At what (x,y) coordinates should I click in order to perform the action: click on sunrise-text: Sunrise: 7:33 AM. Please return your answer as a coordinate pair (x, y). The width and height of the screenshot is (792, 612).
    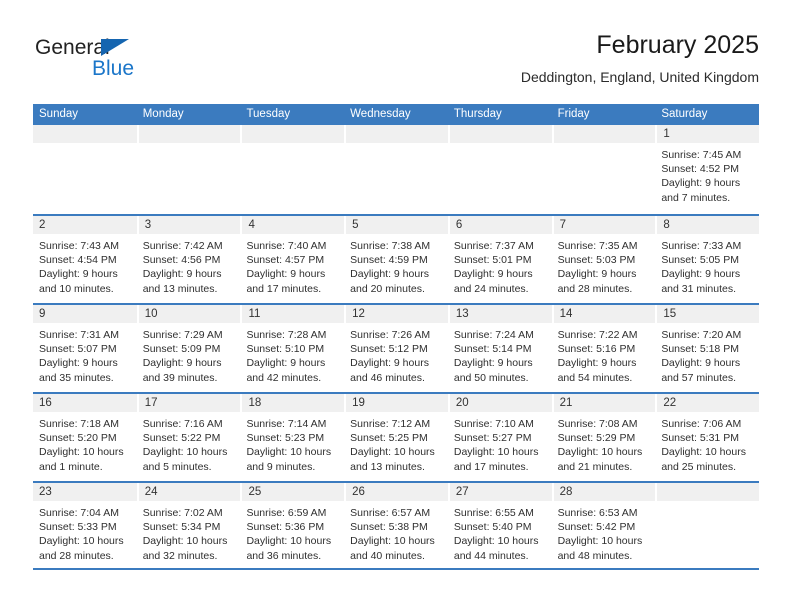
    Looking at the image, I should click on (701, 246).